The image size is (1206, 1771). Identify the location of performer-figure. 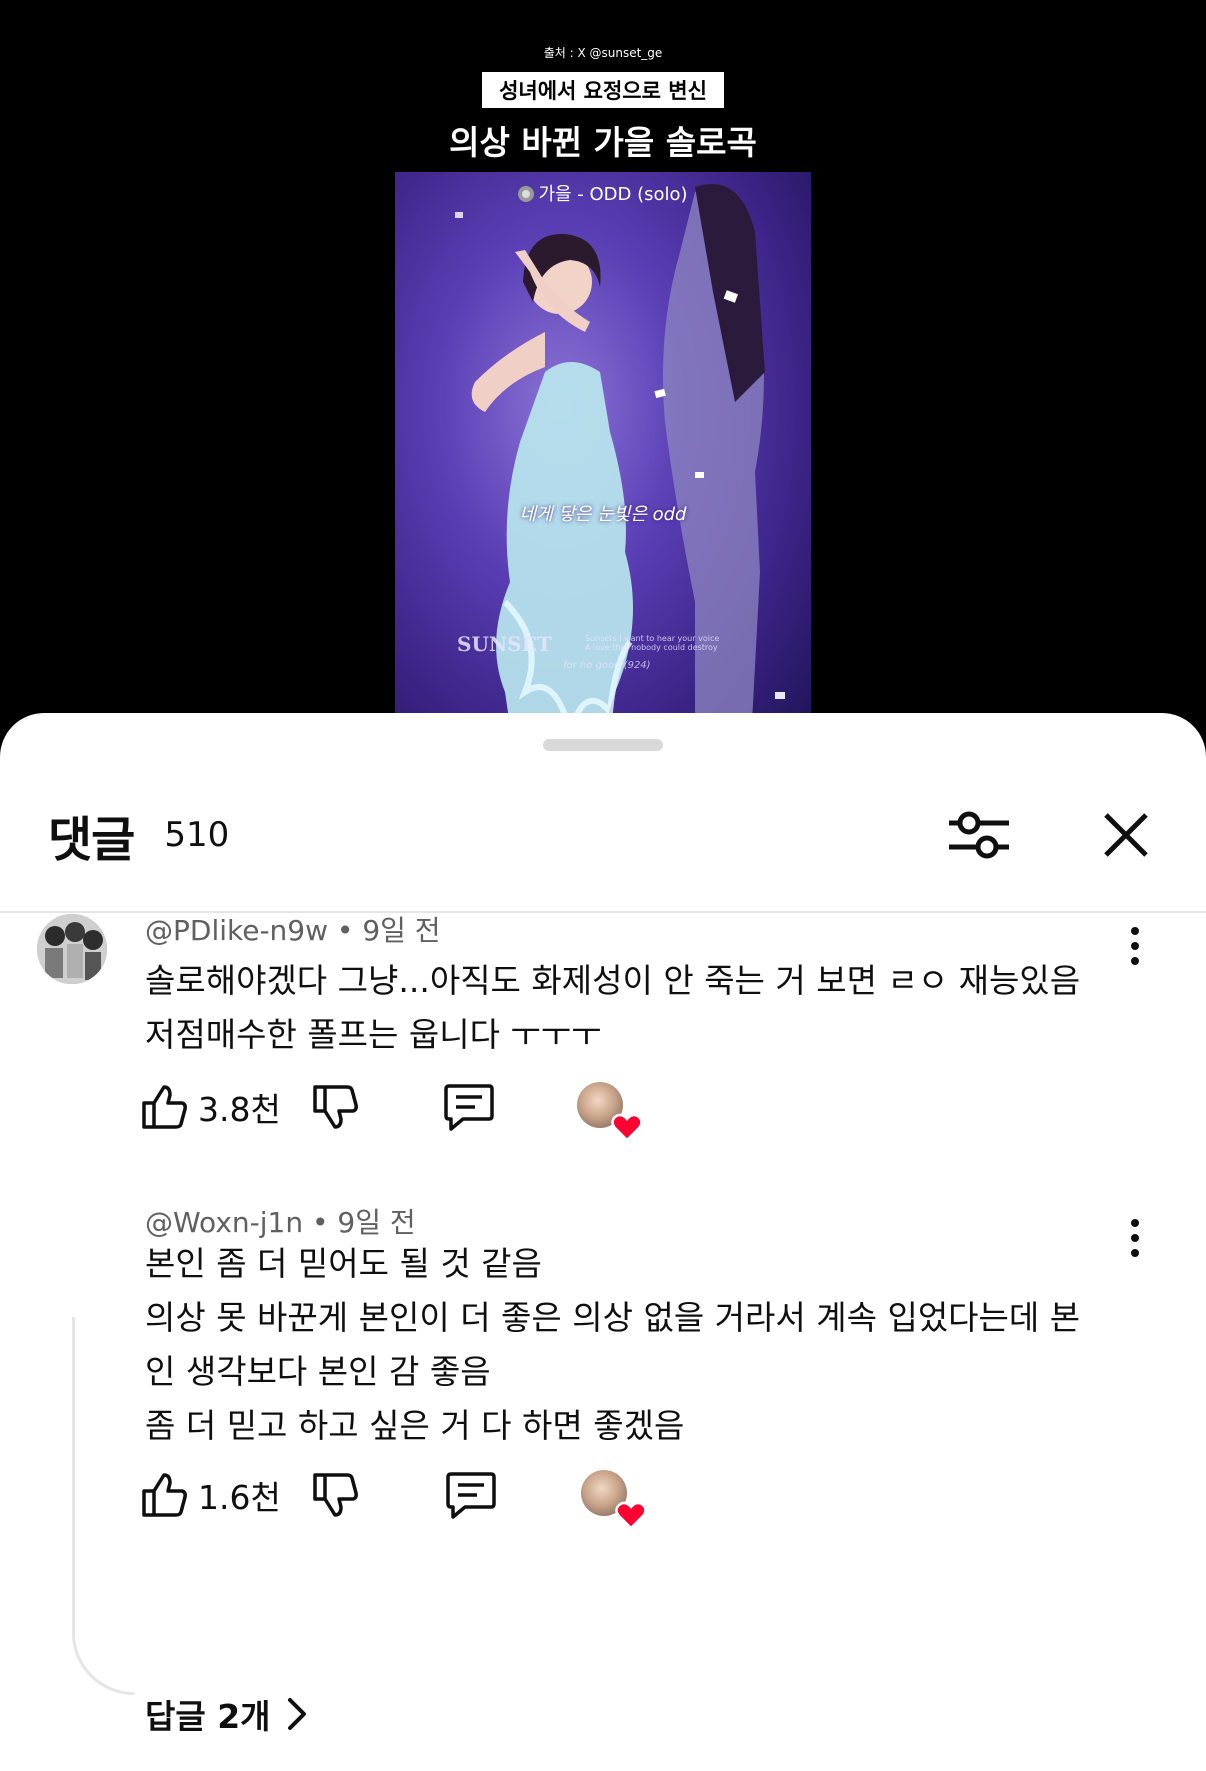
(620, 472).